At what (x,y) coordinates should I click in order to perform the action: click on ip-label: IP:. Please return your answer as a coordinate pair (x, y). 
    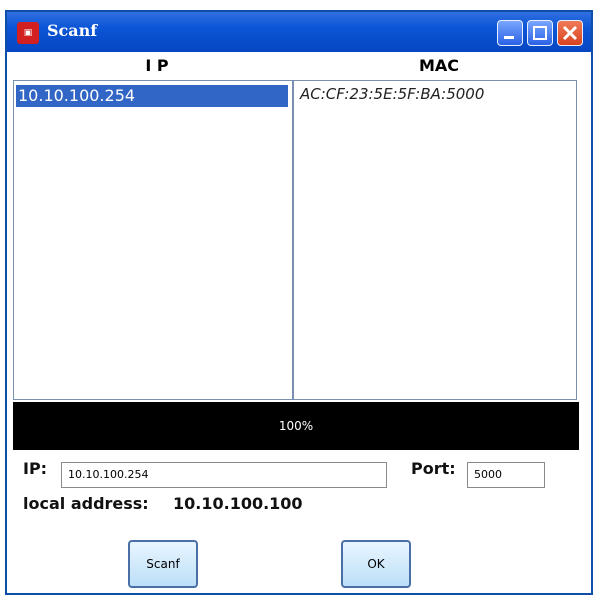
    Looking at the image, I should click on (35, 468).